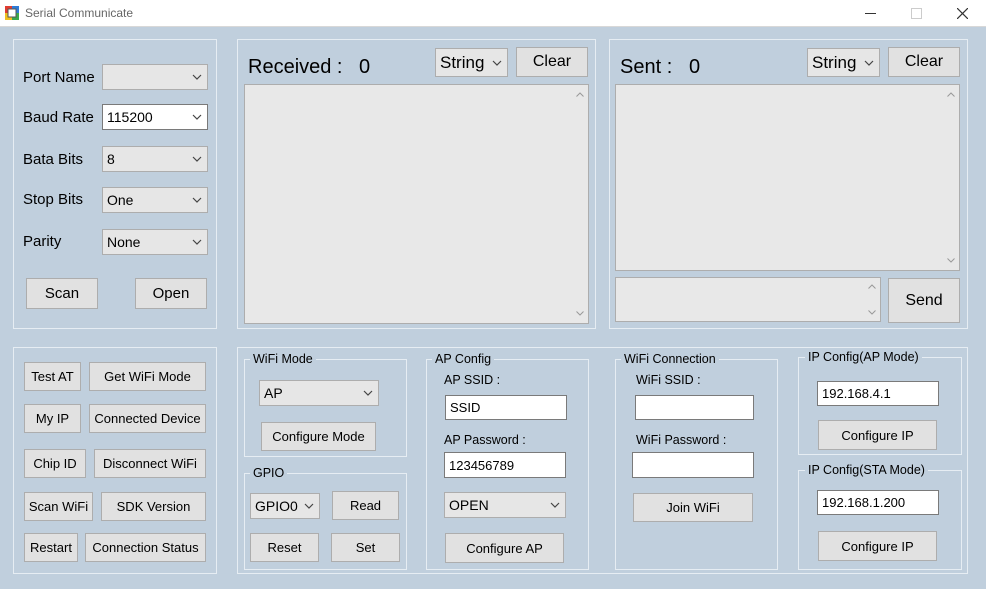  What do you see at coordinates (670, 359) in the screenshot?
I see `wifi-connection-title: WiFi Connection` at bounding box center [670, 359].